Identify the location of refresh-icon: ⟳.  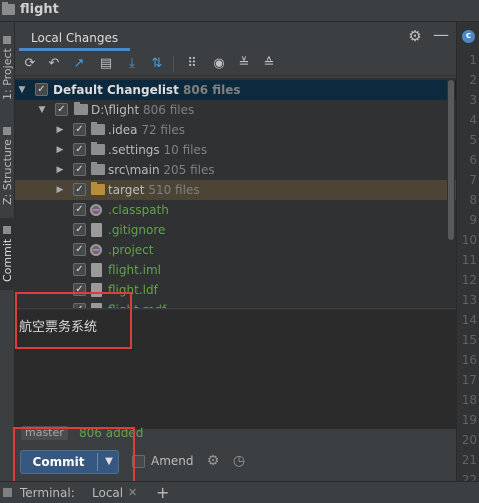
(30, 64).